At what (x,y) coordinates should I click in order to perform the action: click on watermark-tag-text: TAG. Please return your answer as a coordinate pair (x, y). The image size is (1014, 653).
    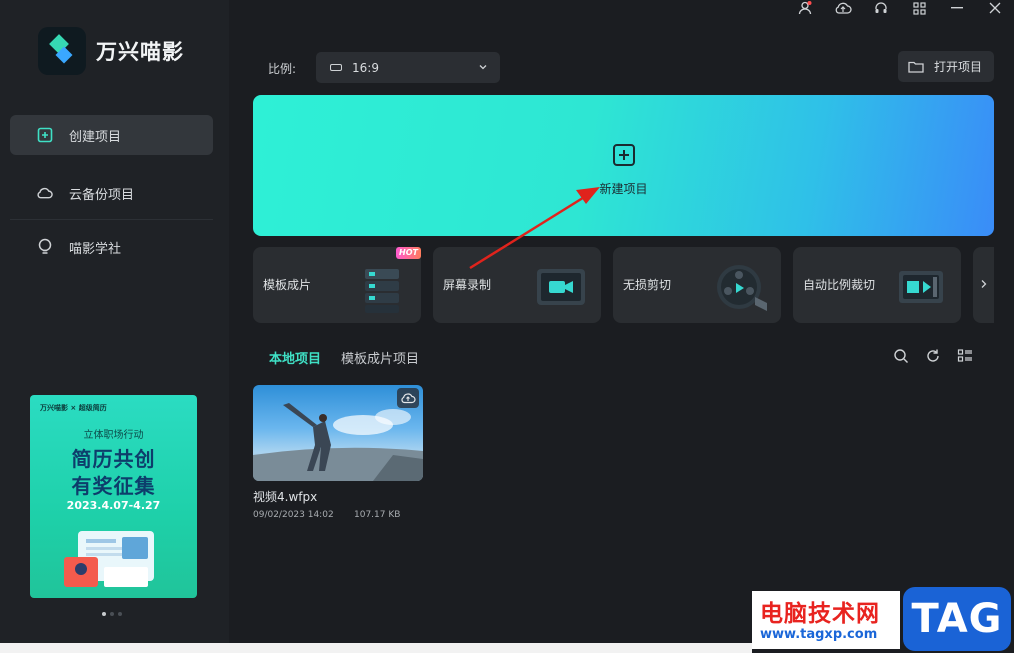
    Looking at the image, I should click on (957, 619).